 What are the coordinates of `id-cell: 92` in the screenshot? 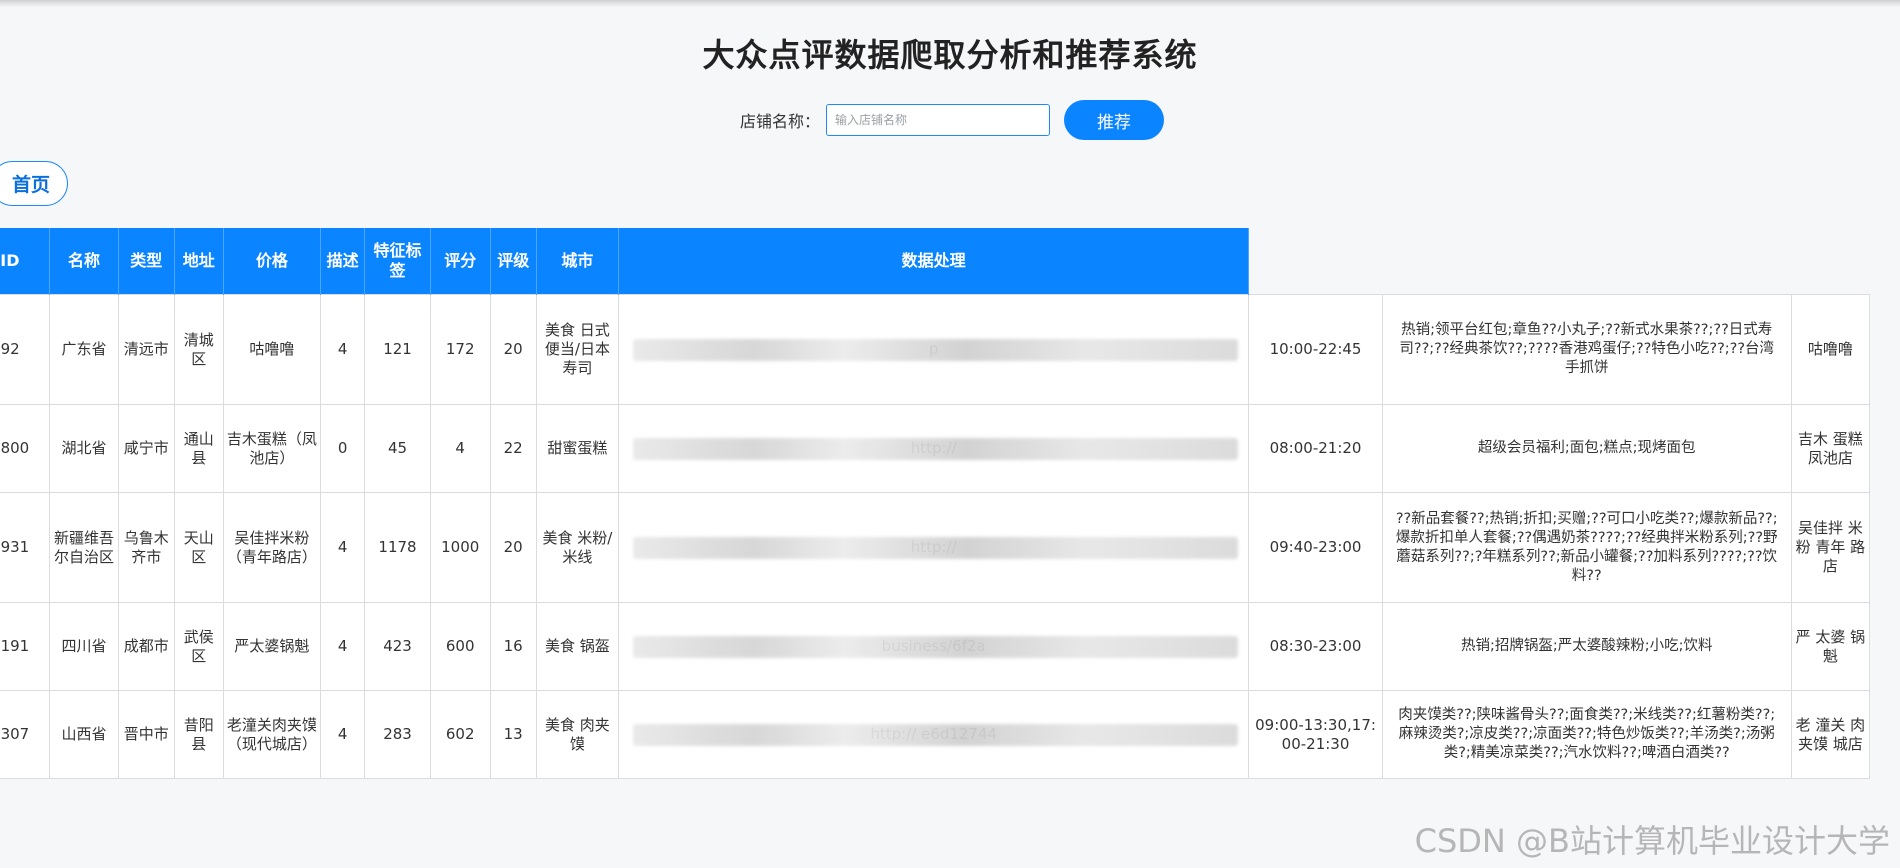 It's located at (25, 349).